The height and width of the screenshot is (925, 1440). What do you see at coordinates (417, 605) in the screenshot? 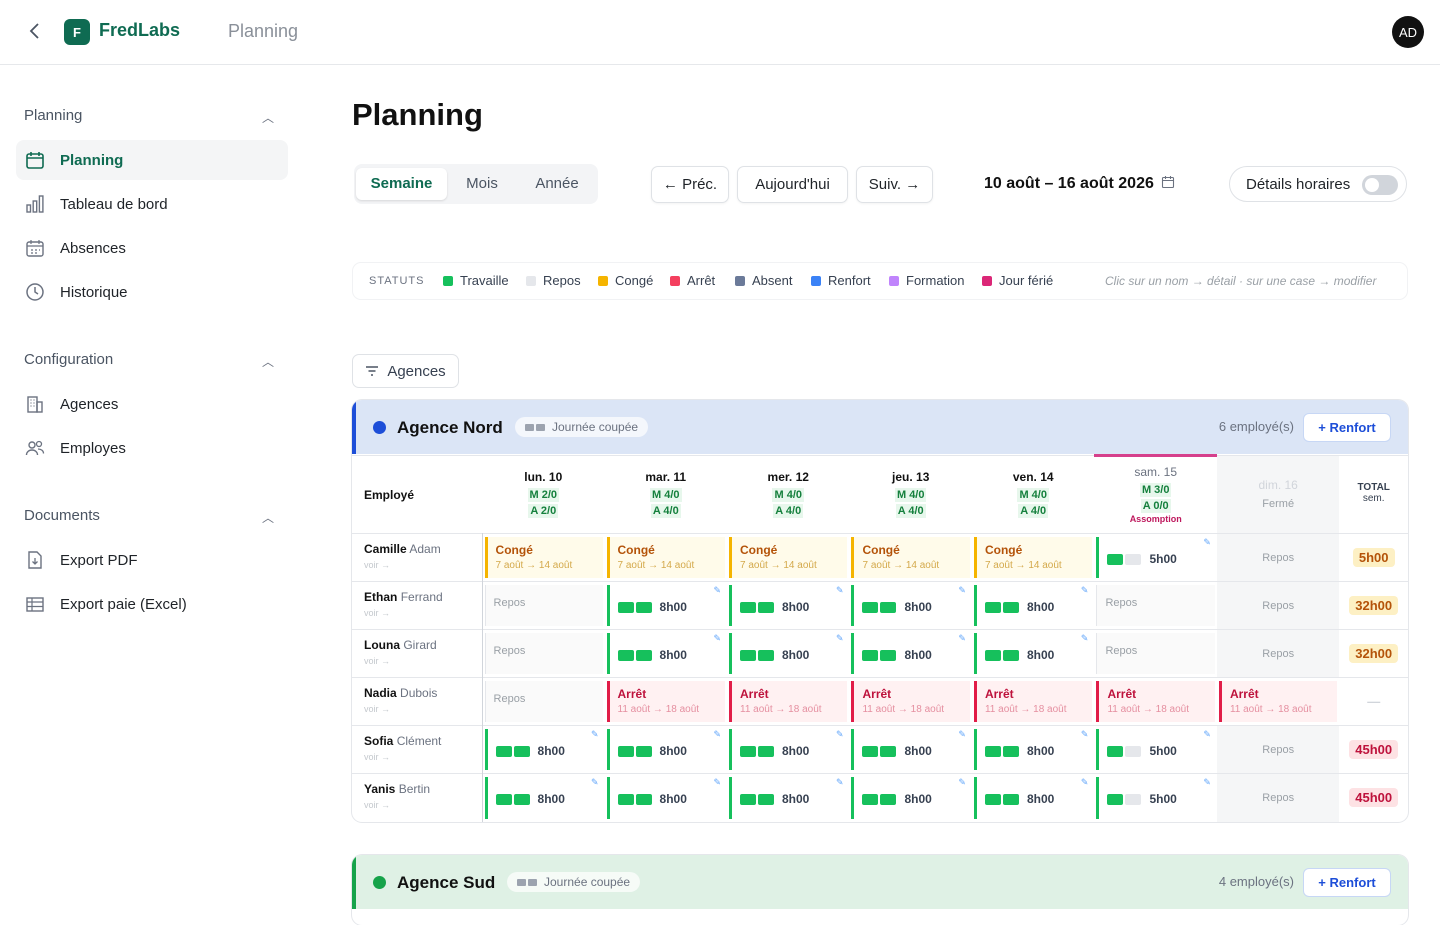
I see `employee-name-cell: Ethan Ferrand voir →` at bounding box center [417, 605].